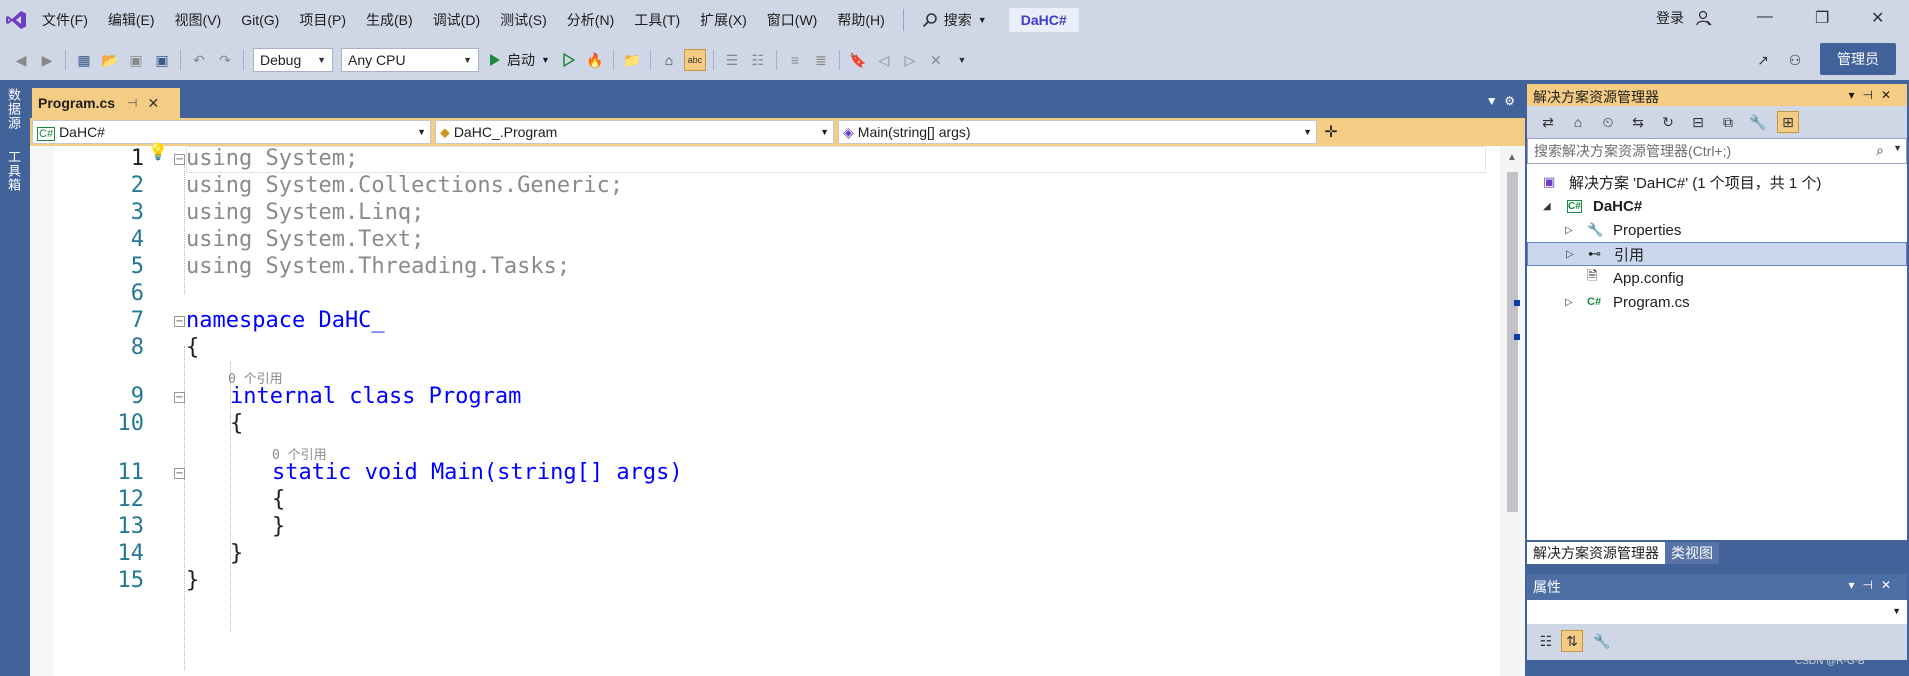 The image size is (1909, 676). What do you see at coordinates (821, 60) in the screenshot?
I see `outdent-icon: ≣` at bounding box center [821, 60].